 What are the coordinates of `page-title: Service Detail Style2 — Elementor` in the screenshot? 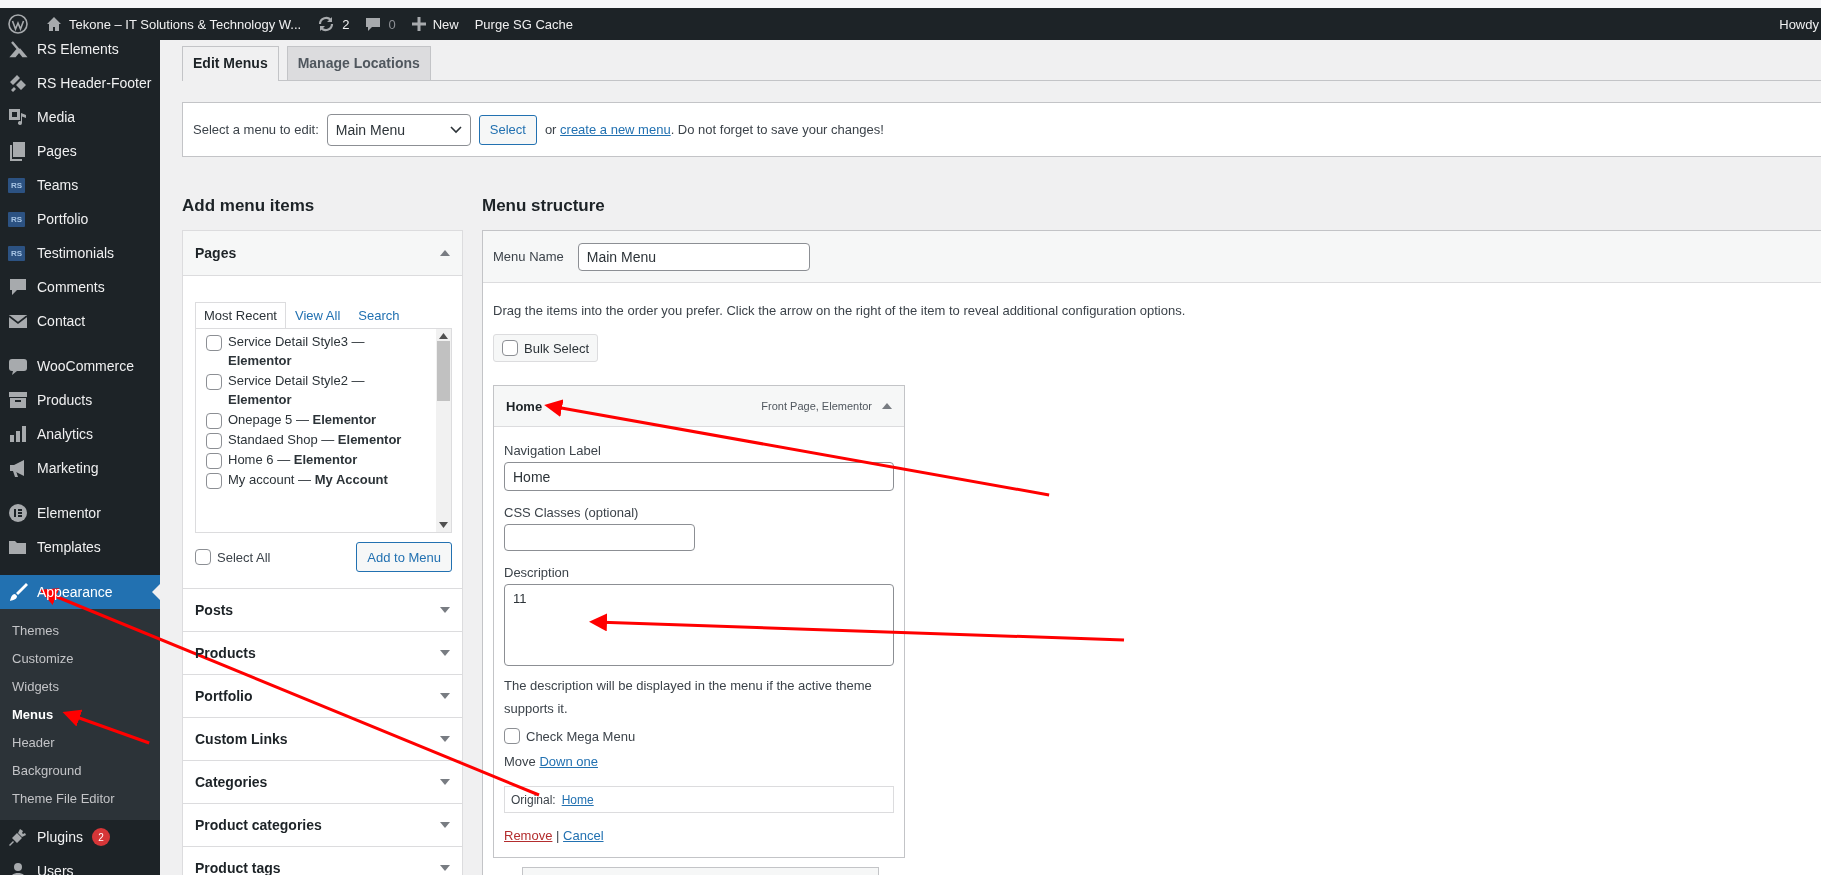 It's located at (297, 390).